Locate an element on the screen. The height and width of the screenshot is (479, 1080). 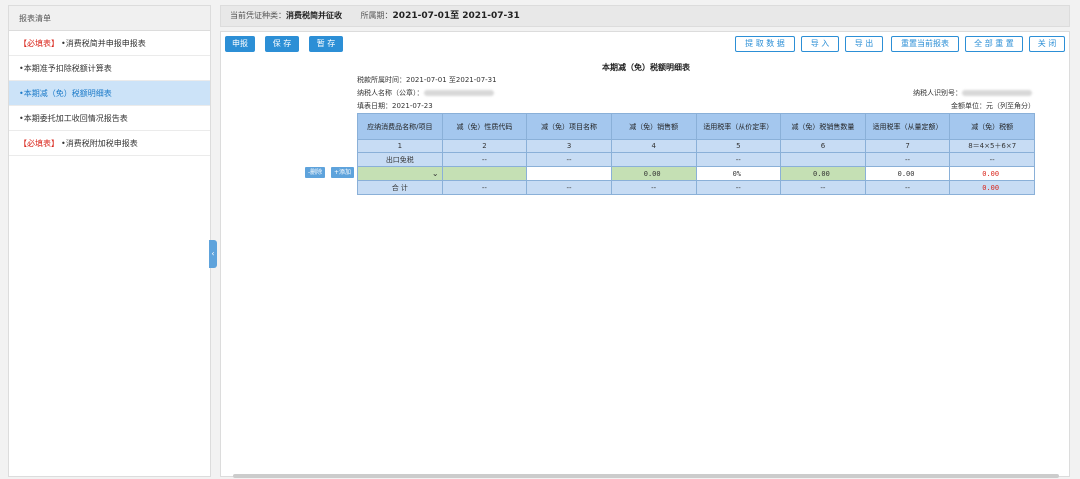
column-index: 4 is located at coordinates (653, 146).